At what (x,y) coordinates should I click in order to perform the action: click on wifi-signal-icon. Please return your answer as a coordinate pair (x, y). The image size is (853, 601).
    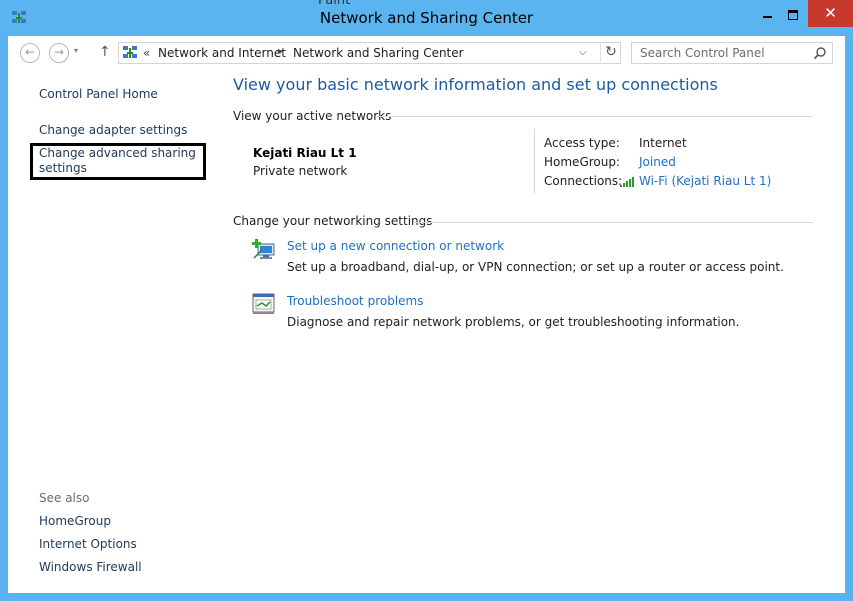
    Looking at the image, I should click on (627, 182).